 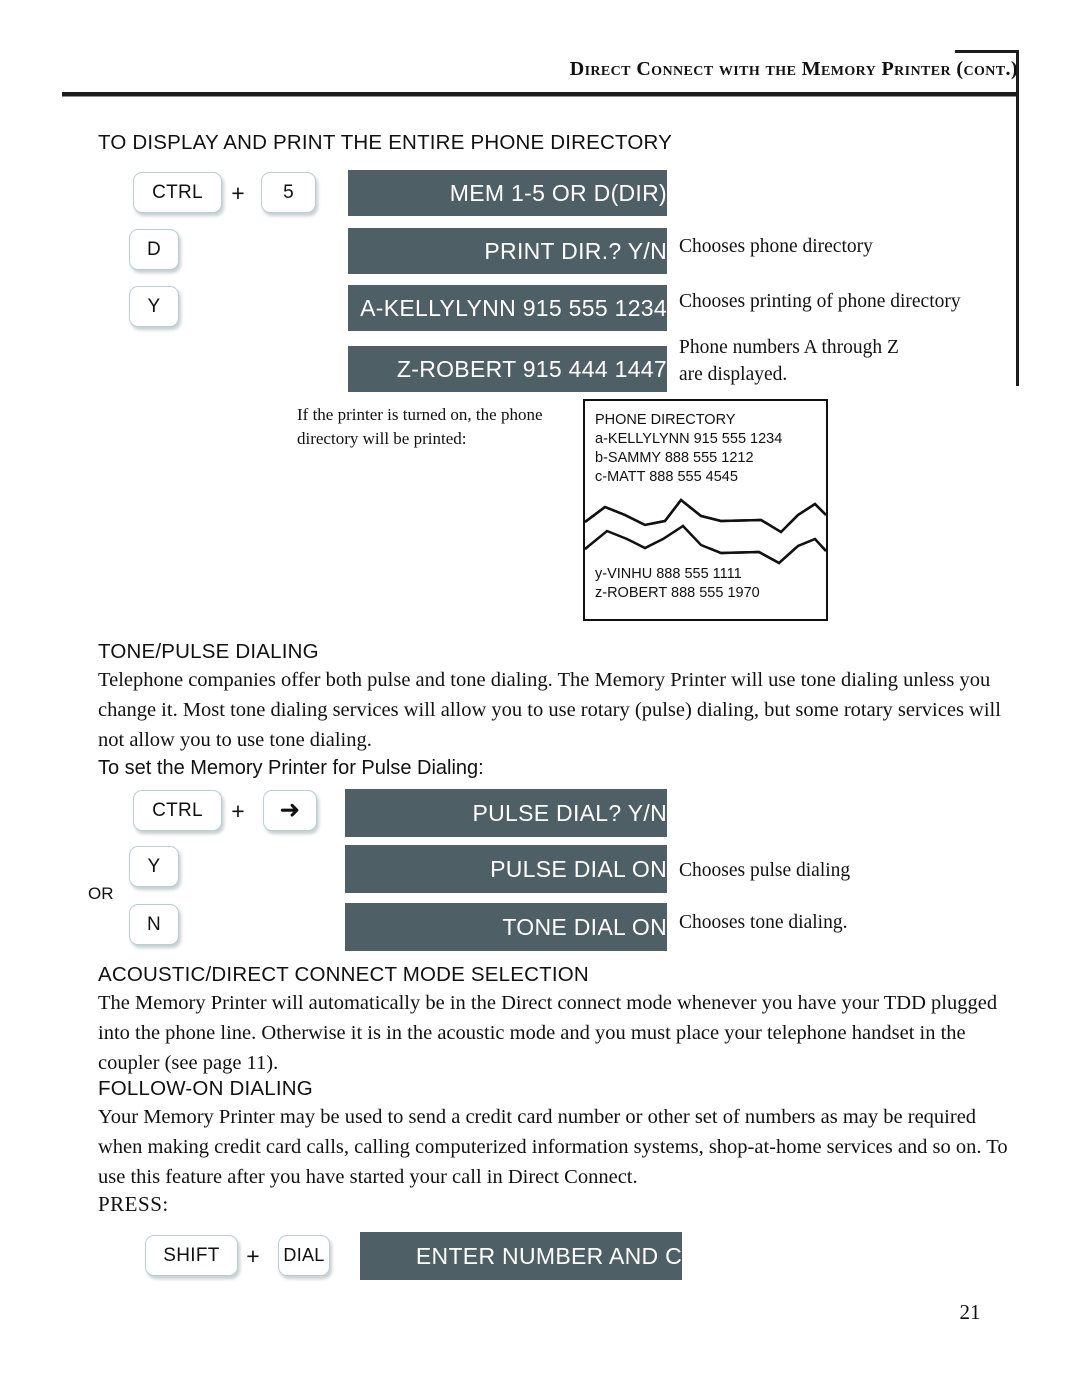 I want to click on display-text: ENTER NUMBER AND C, so click(x=548, y=1255).